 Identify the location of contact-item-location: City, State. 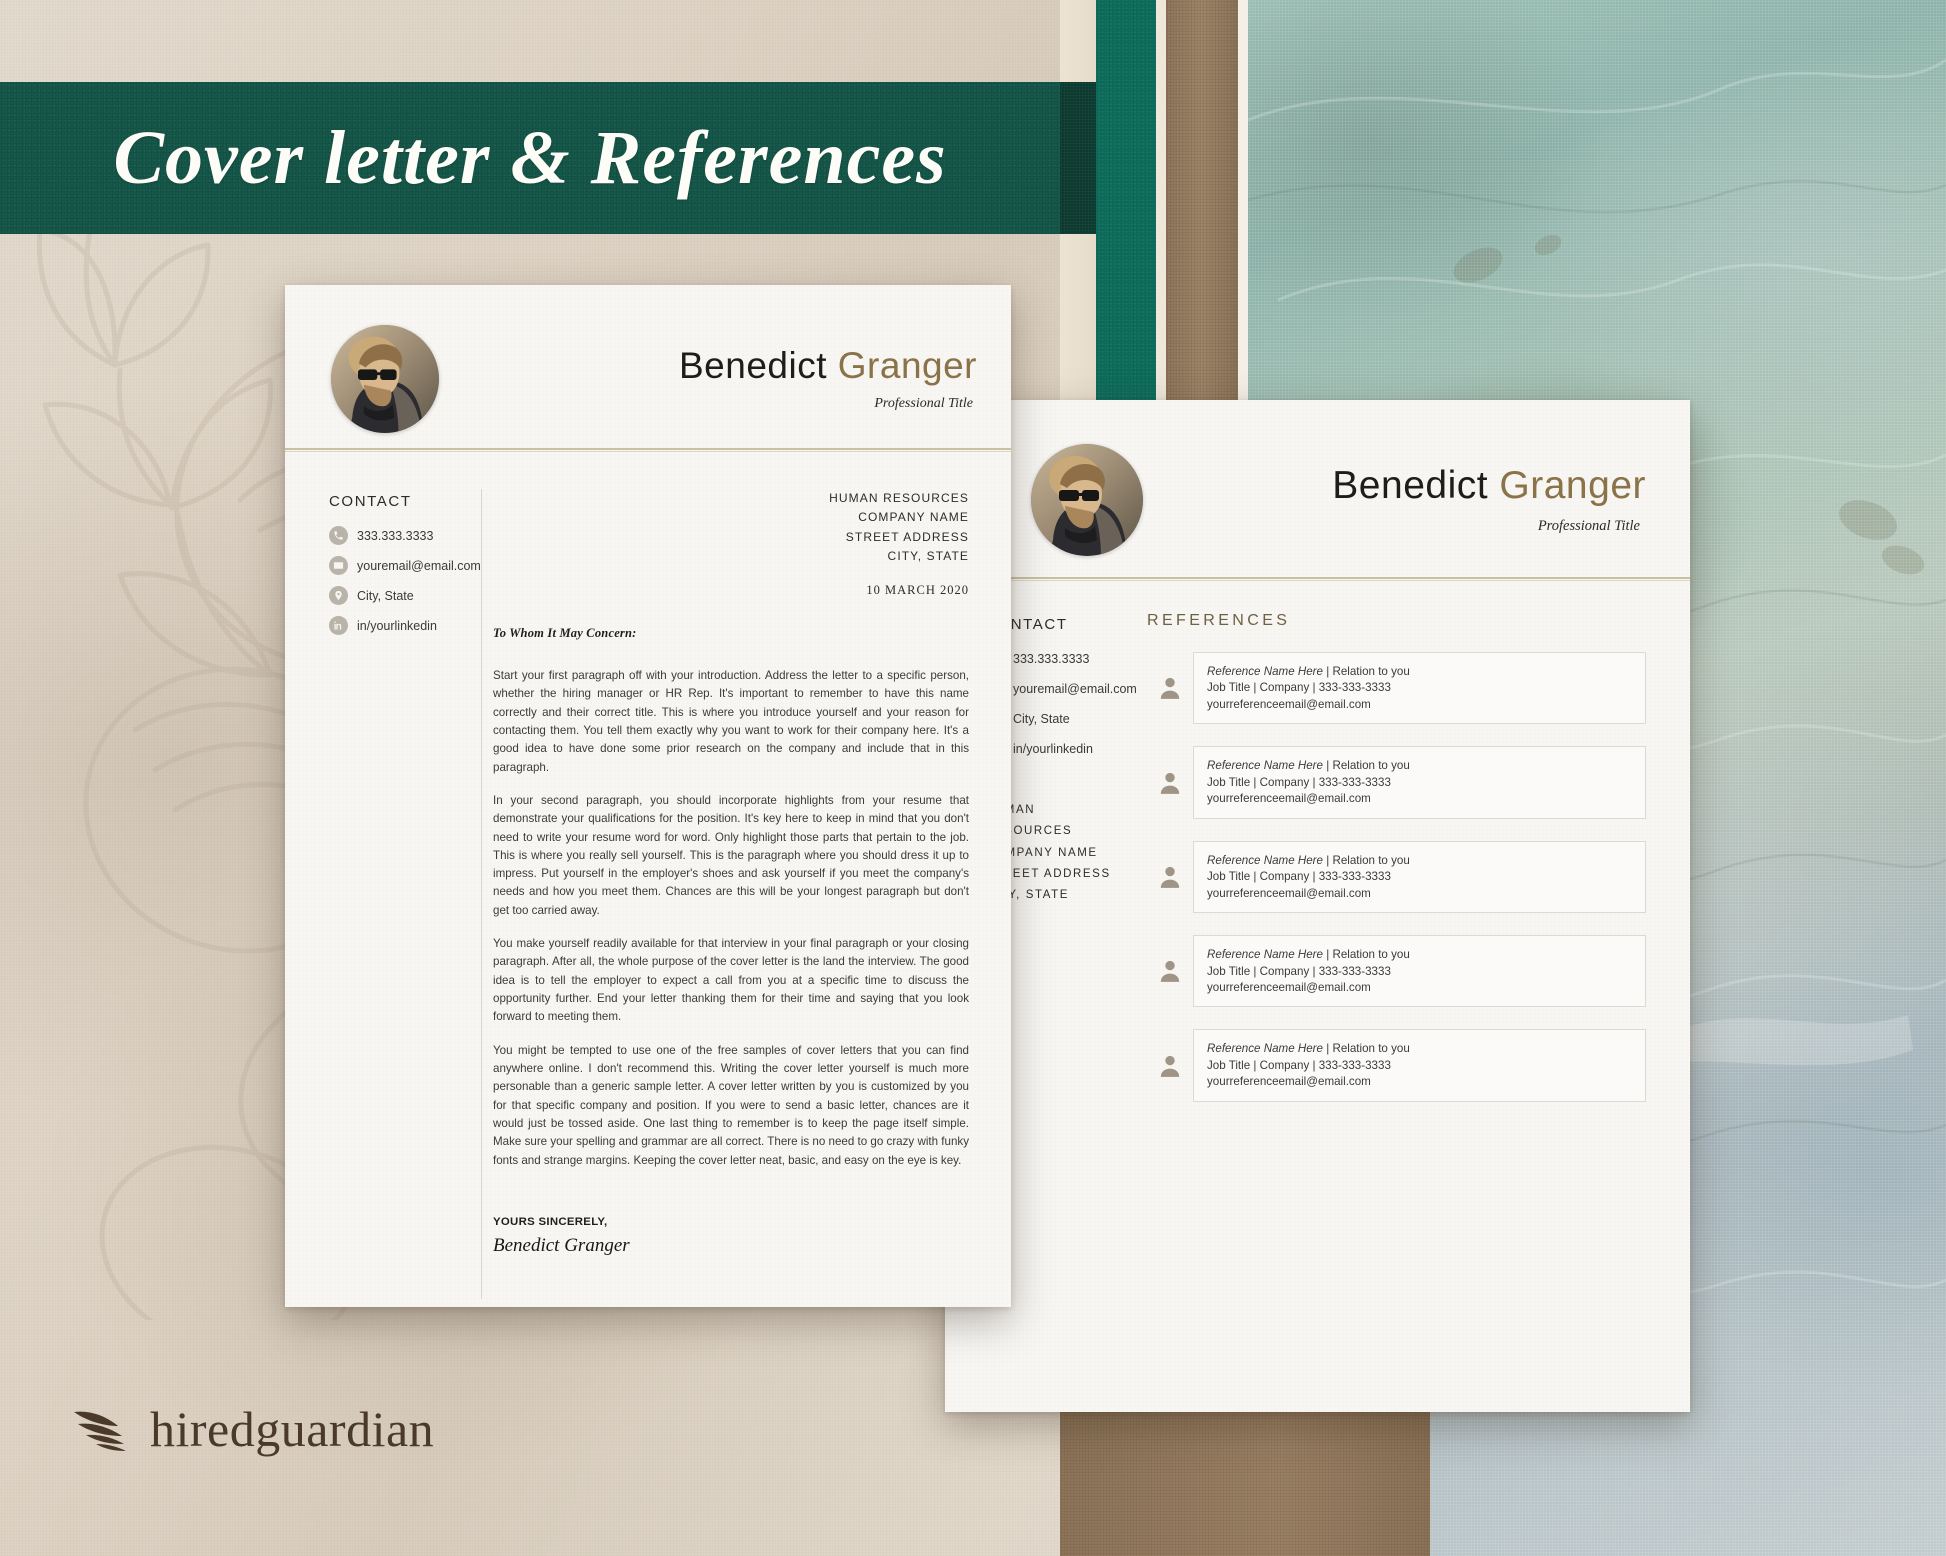
(387, 595).